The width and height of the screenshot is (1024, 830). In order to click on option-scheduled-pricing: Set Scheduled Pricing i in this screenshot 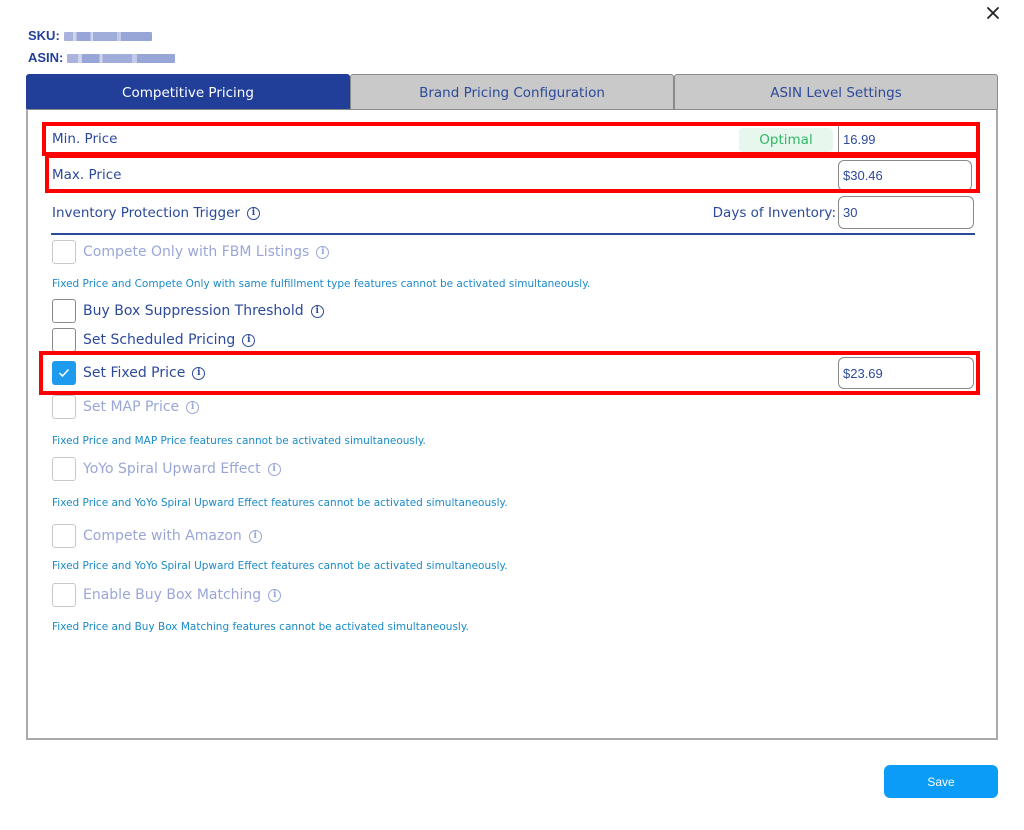, I will do `click(154, 340)`.